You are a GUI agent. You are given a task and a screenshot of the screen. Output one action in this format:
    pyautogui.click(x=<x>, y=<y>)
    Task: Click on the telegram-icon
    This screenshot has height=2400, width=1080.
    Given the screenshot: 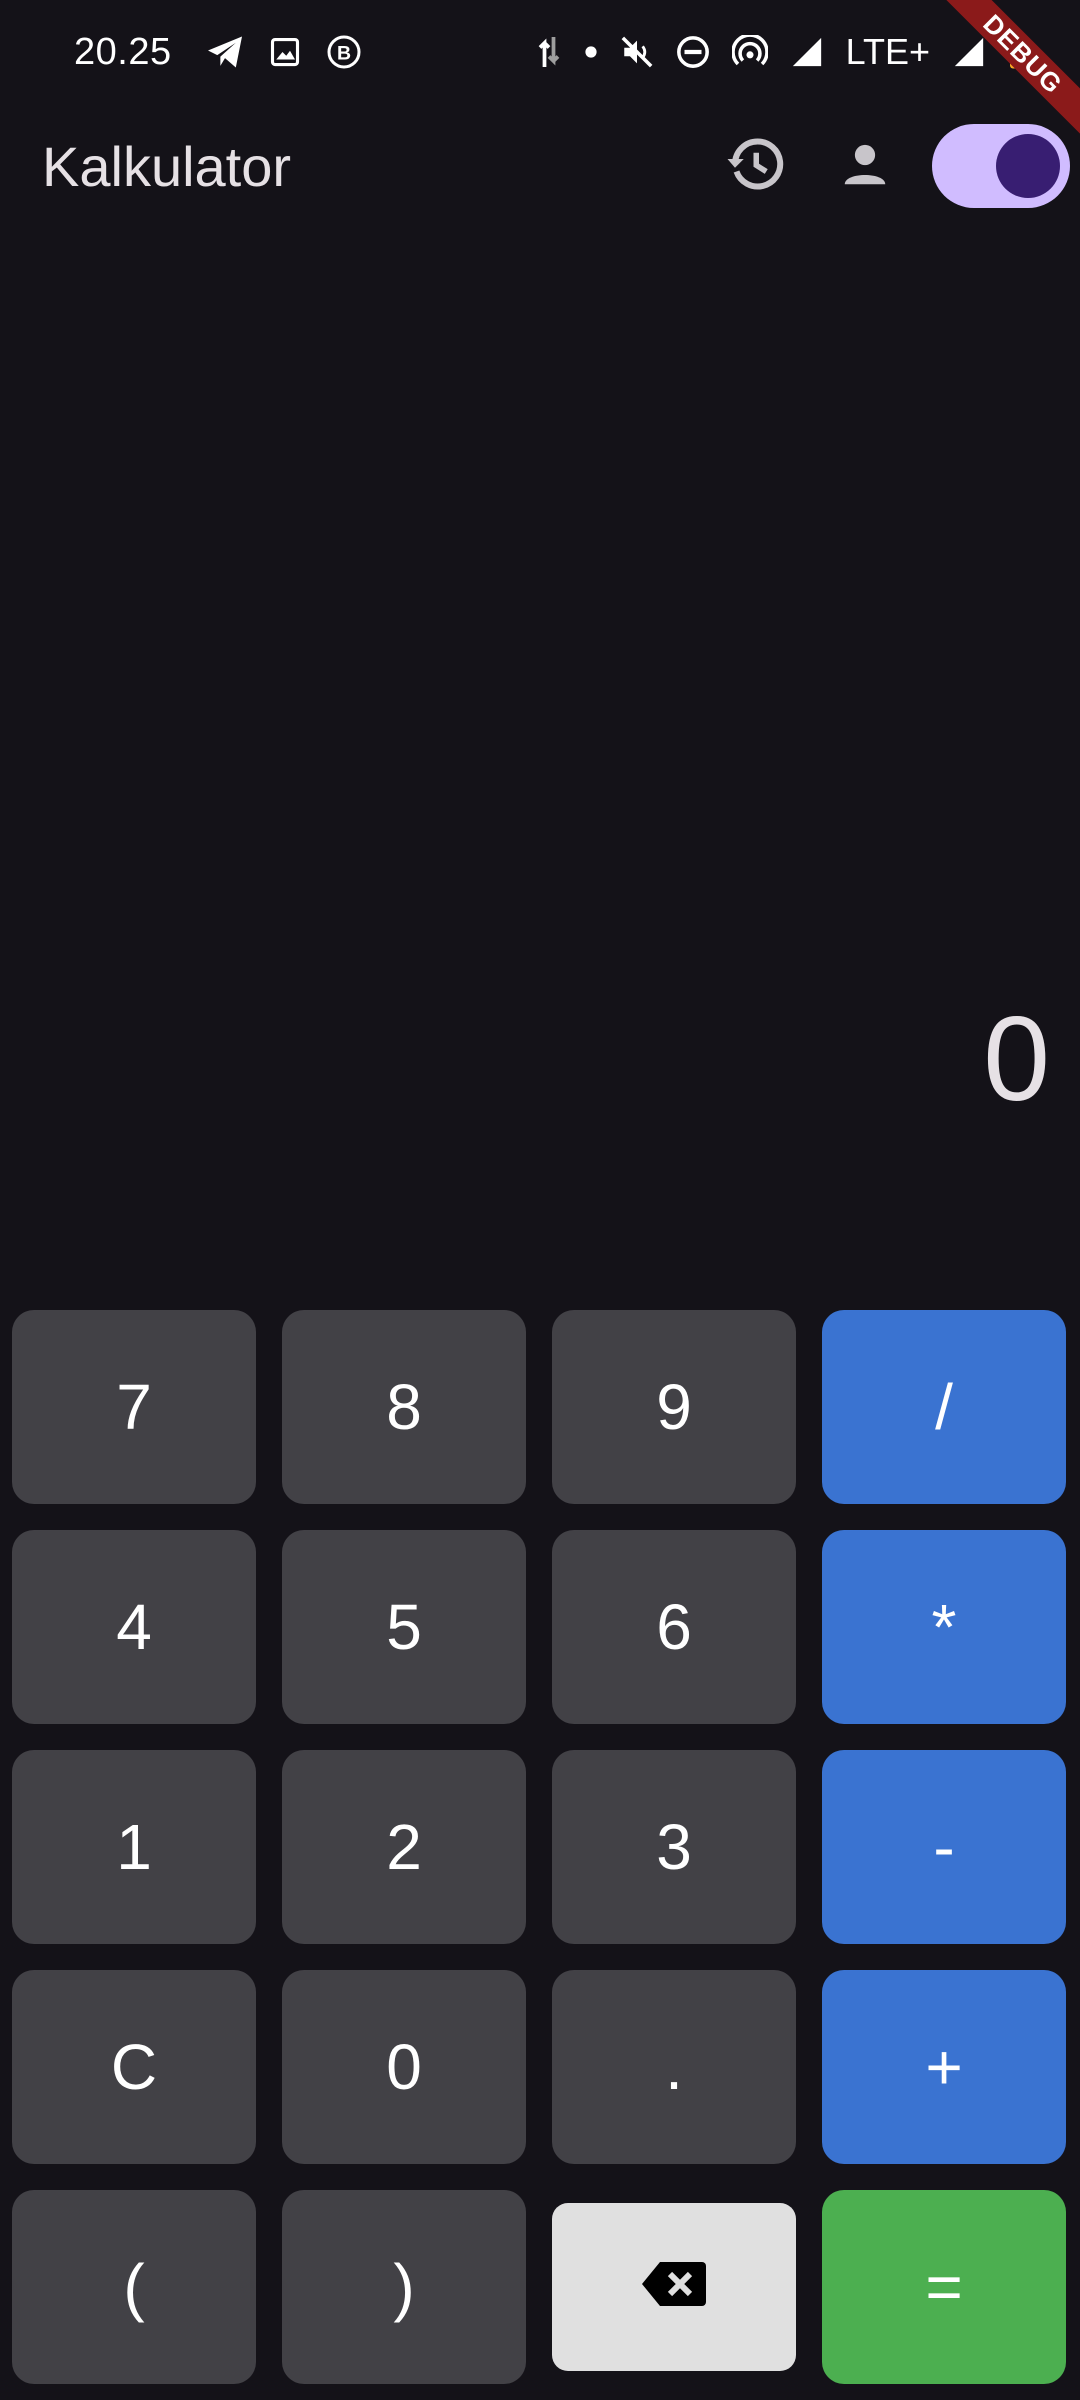 What is the action you would take?
    pyautogui.click(x=225, y=52)
    